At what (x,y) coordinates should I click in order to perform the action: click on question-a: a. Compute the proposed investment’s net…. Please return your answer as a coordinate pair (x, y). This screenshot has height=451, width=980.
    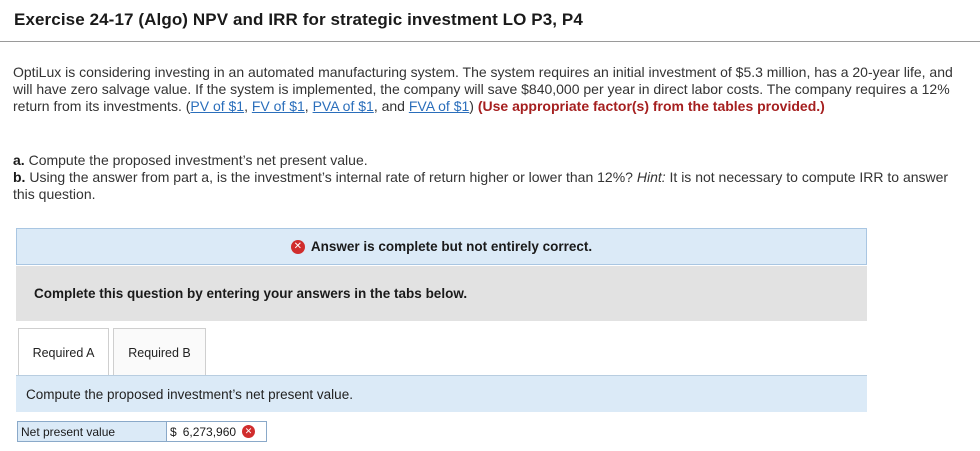
    Looking at the image, I should click on (488, 160).